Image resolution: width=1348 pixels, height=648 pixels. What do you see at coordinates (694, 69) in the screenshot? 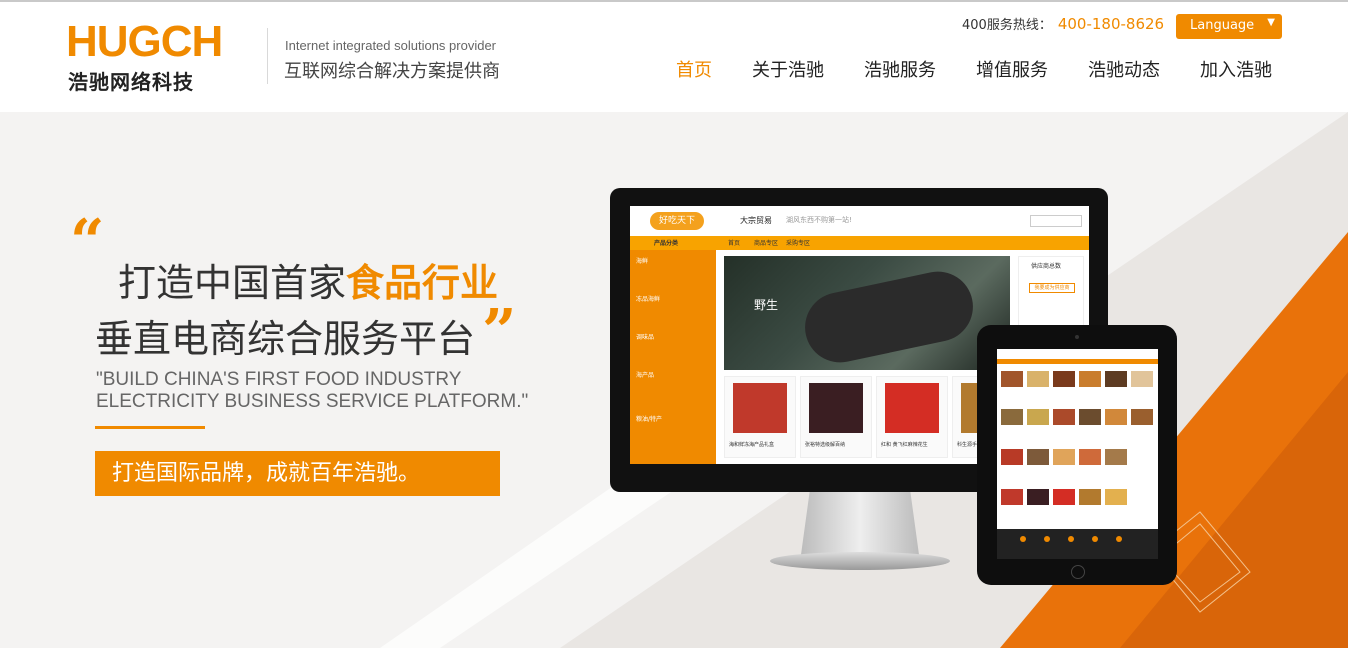
I see `nav-item-home: 首页` at bounding box center [694, 69].